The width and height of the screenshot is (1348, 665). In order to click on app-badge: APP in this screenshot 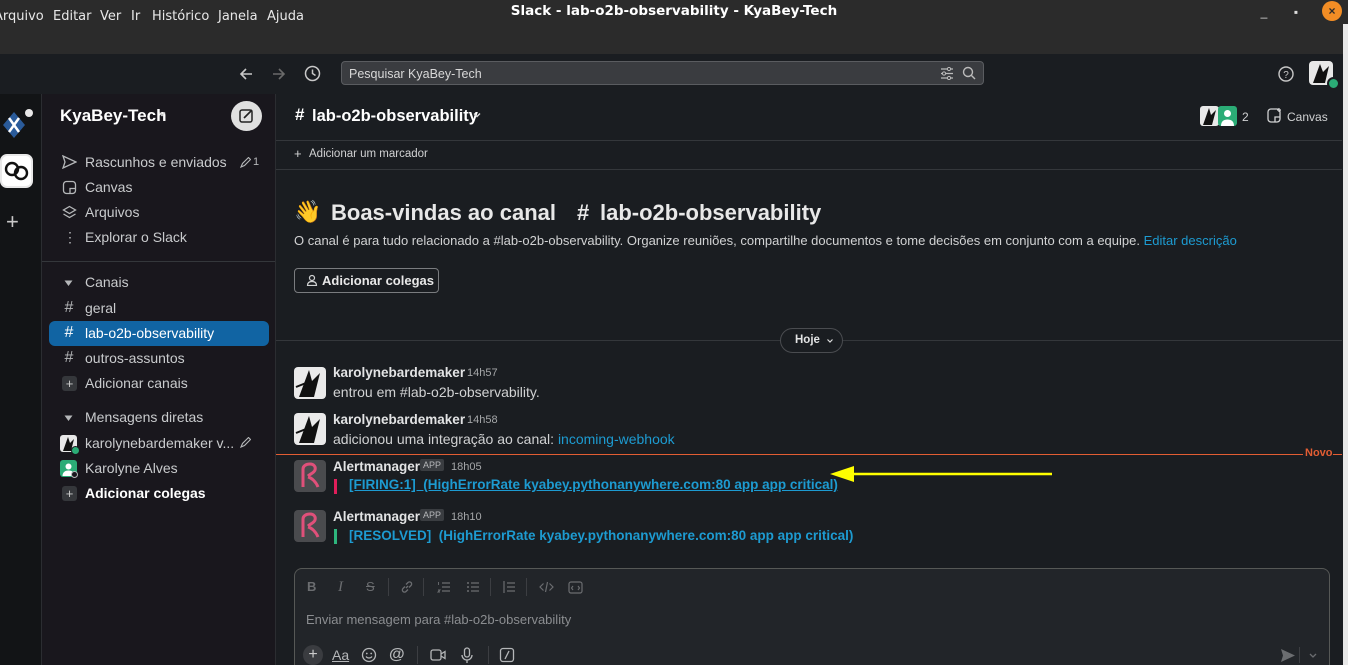, I will do `click(432, 465)`.